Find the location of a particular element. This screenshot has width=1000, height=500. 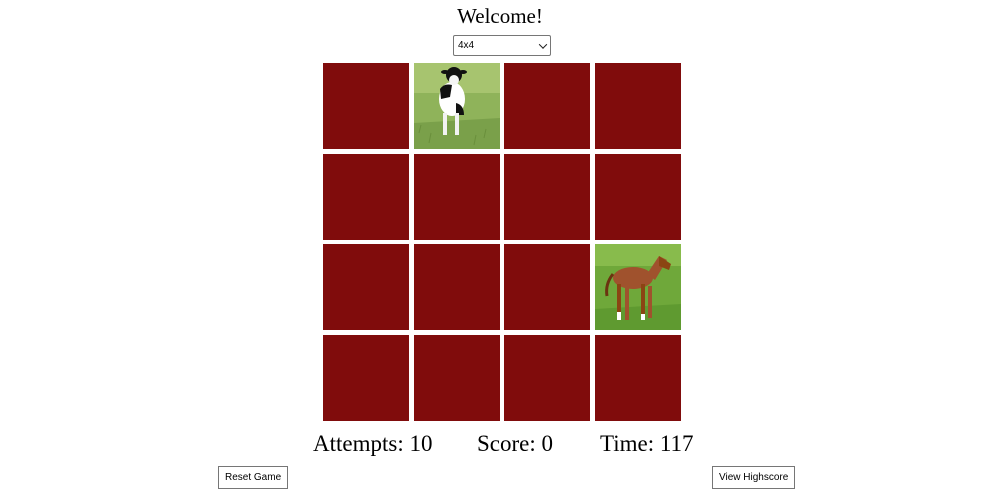

chevron-down-icon is located at coordinates (543, 44).